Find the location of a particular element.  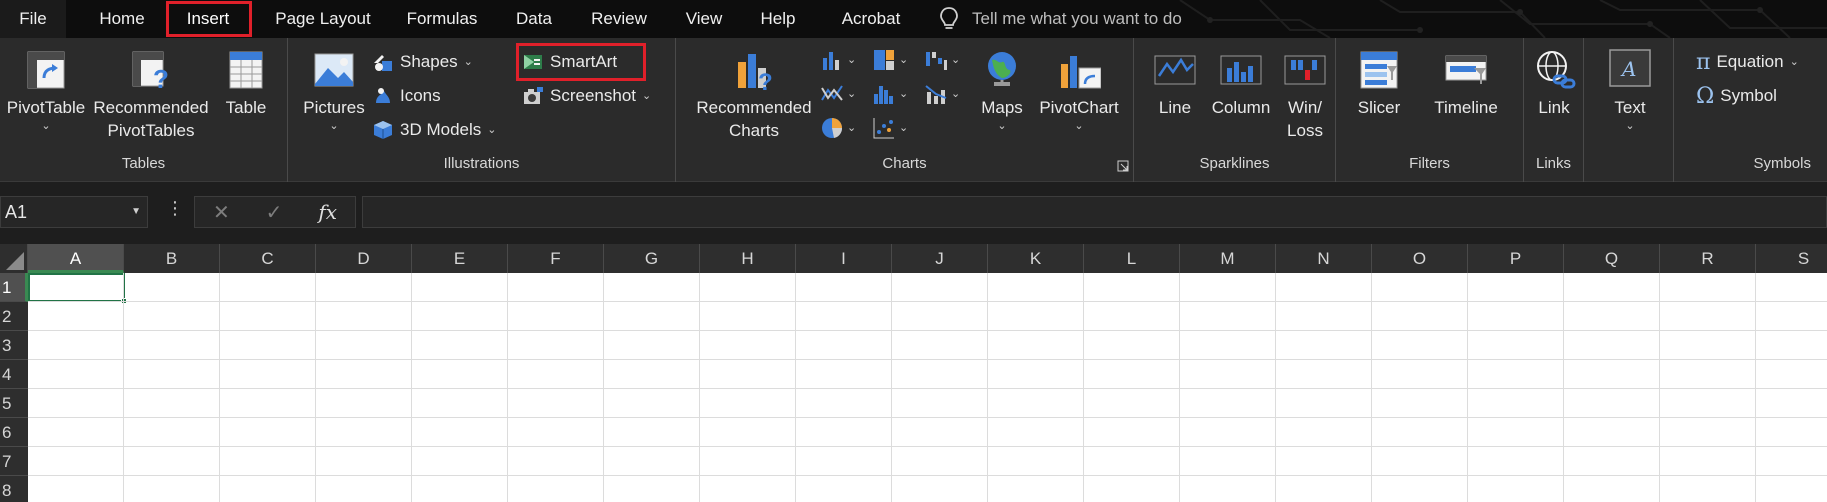

tell-me-search: Tell me what you want to do is located at coordinates (1060, 19).